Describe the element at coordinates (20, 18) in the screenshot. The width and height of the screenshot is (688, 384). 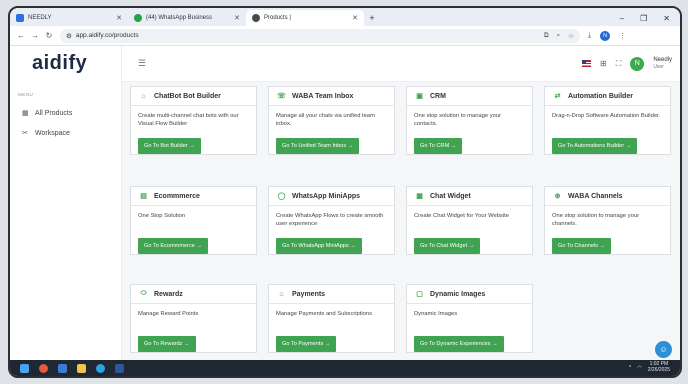
I see `needly-favicon-icon` at that location.